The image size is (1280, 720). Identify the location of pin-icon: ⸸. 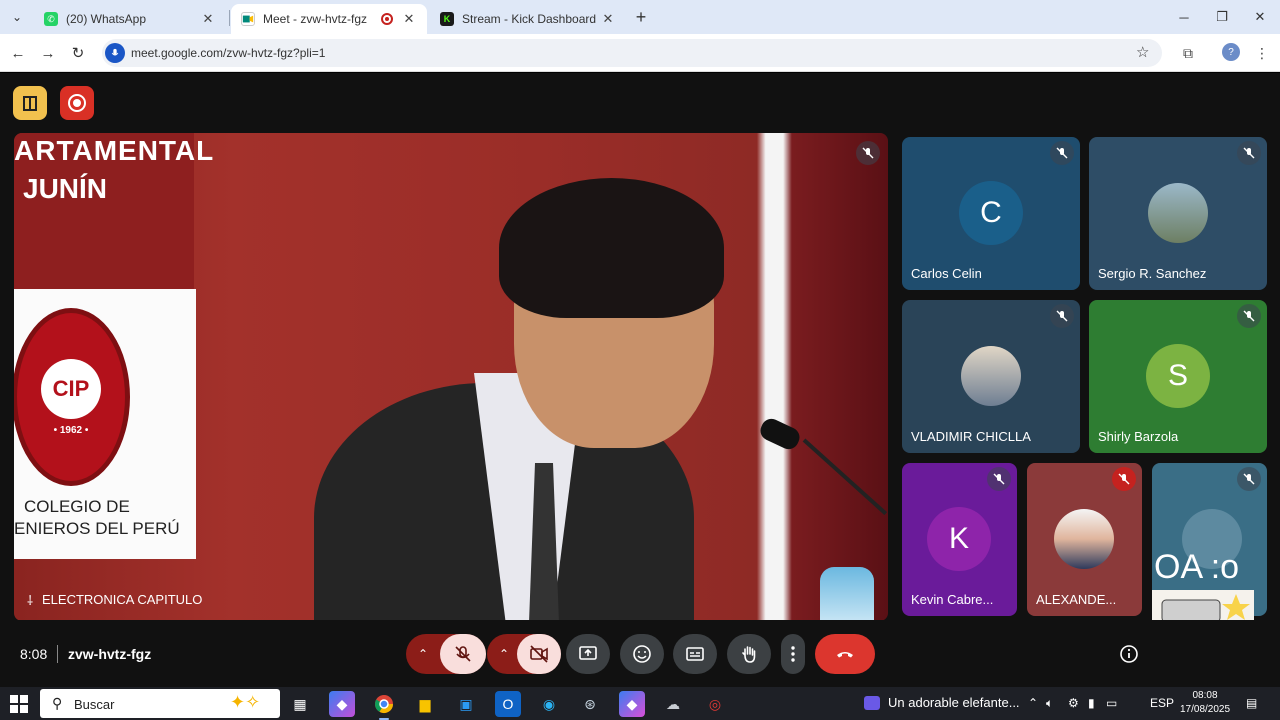
(30, 600).